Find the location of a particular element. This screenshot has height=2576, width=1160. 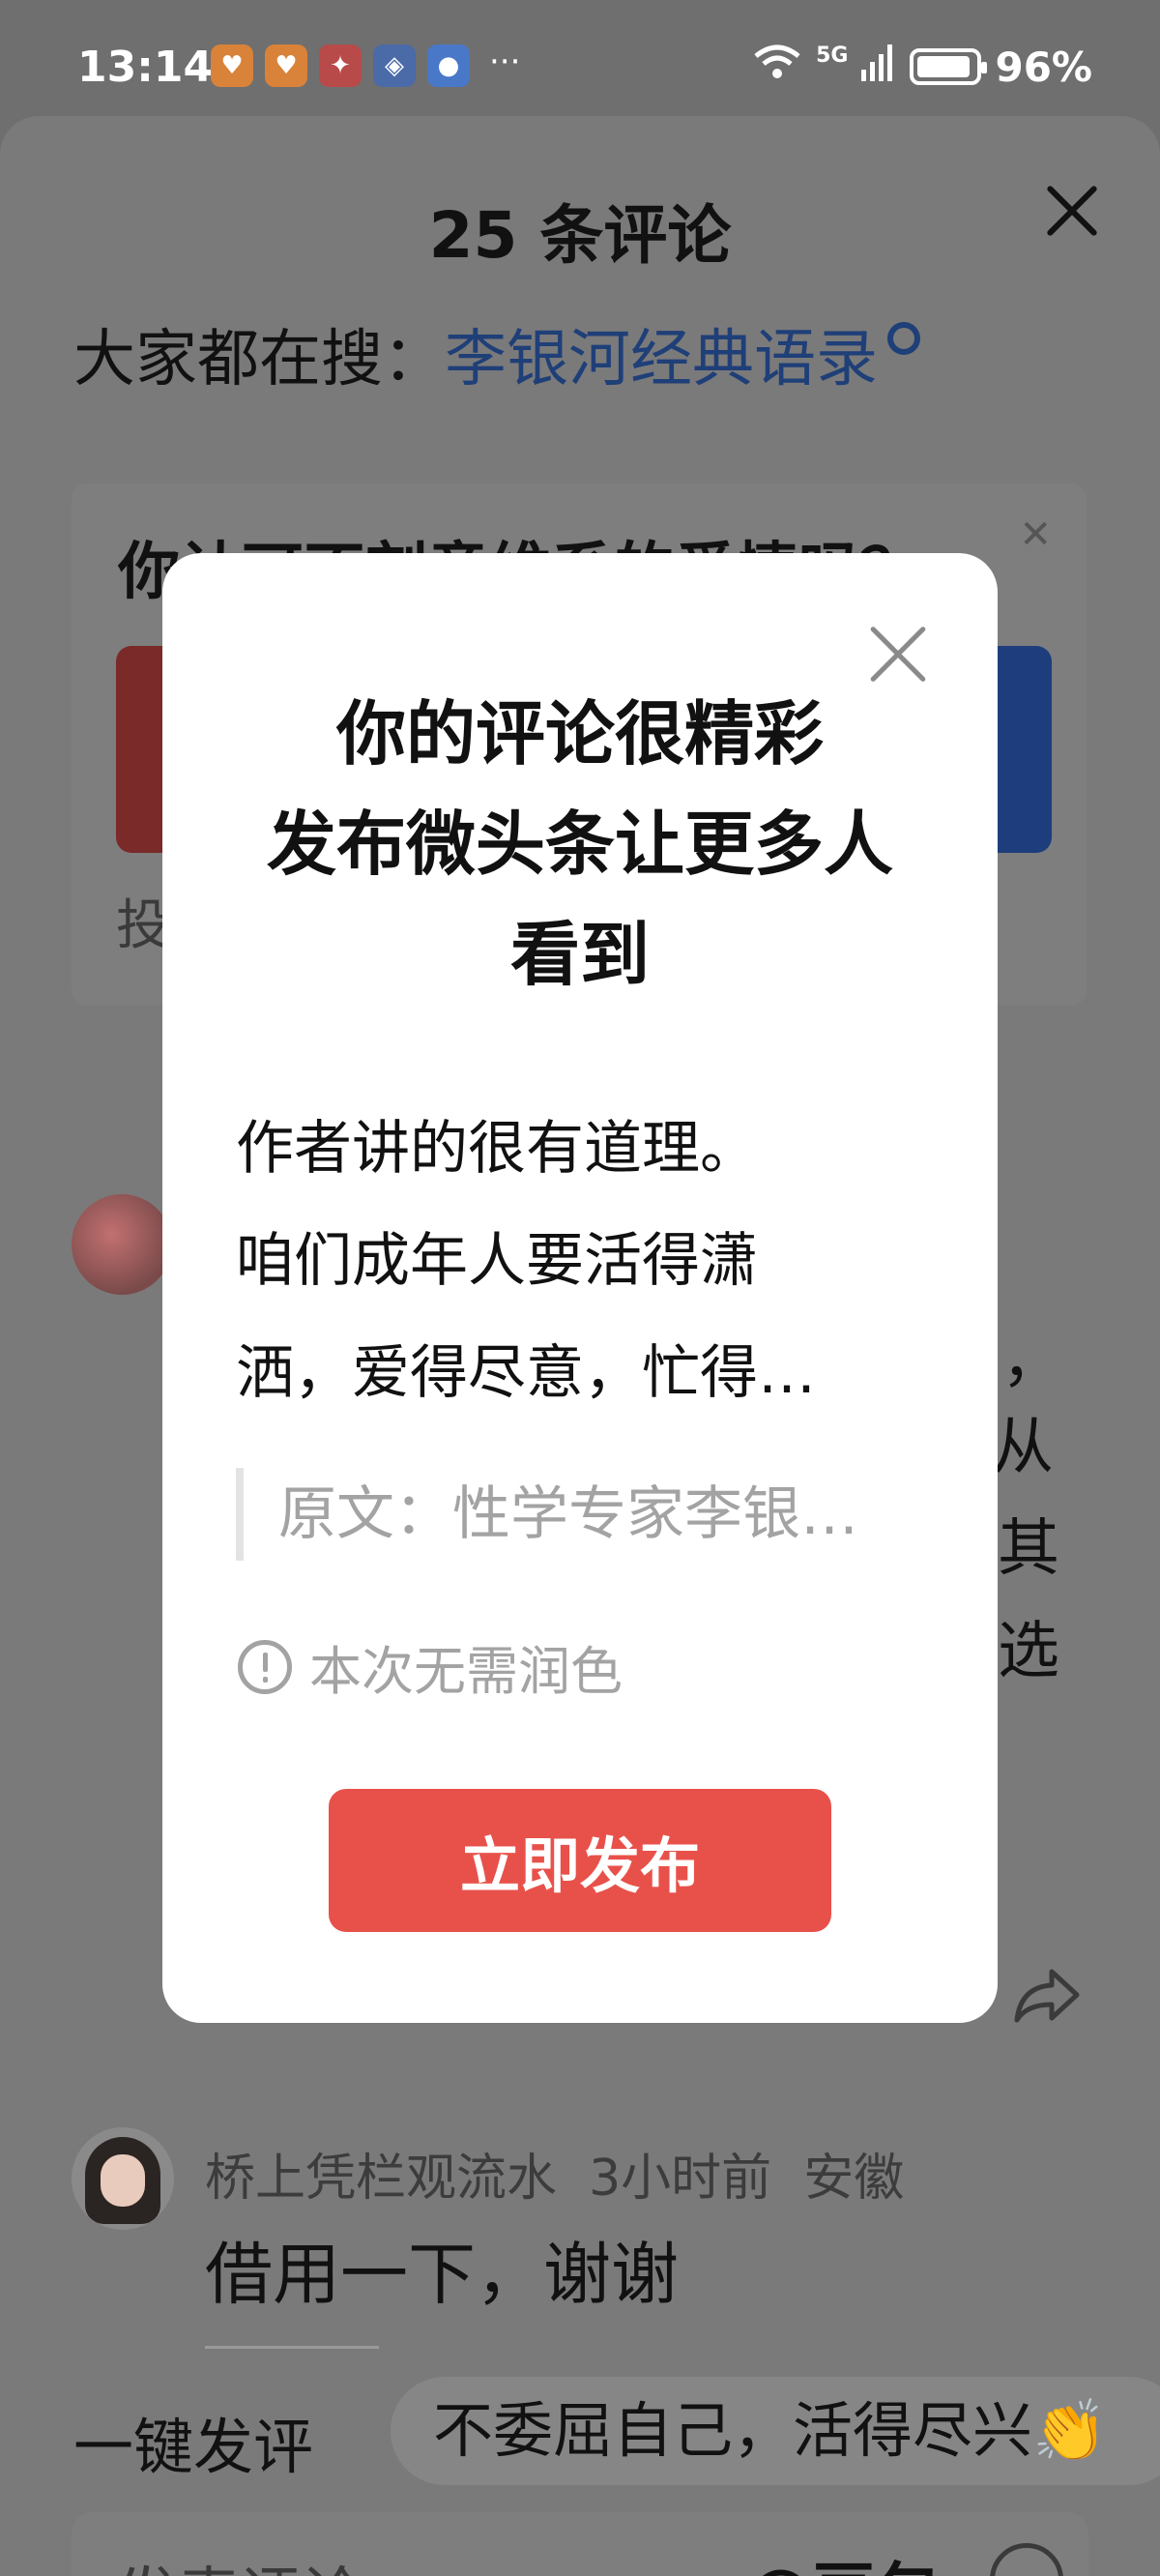

at-doubao-button: @豆包 is located at coordinates (844, 2558).